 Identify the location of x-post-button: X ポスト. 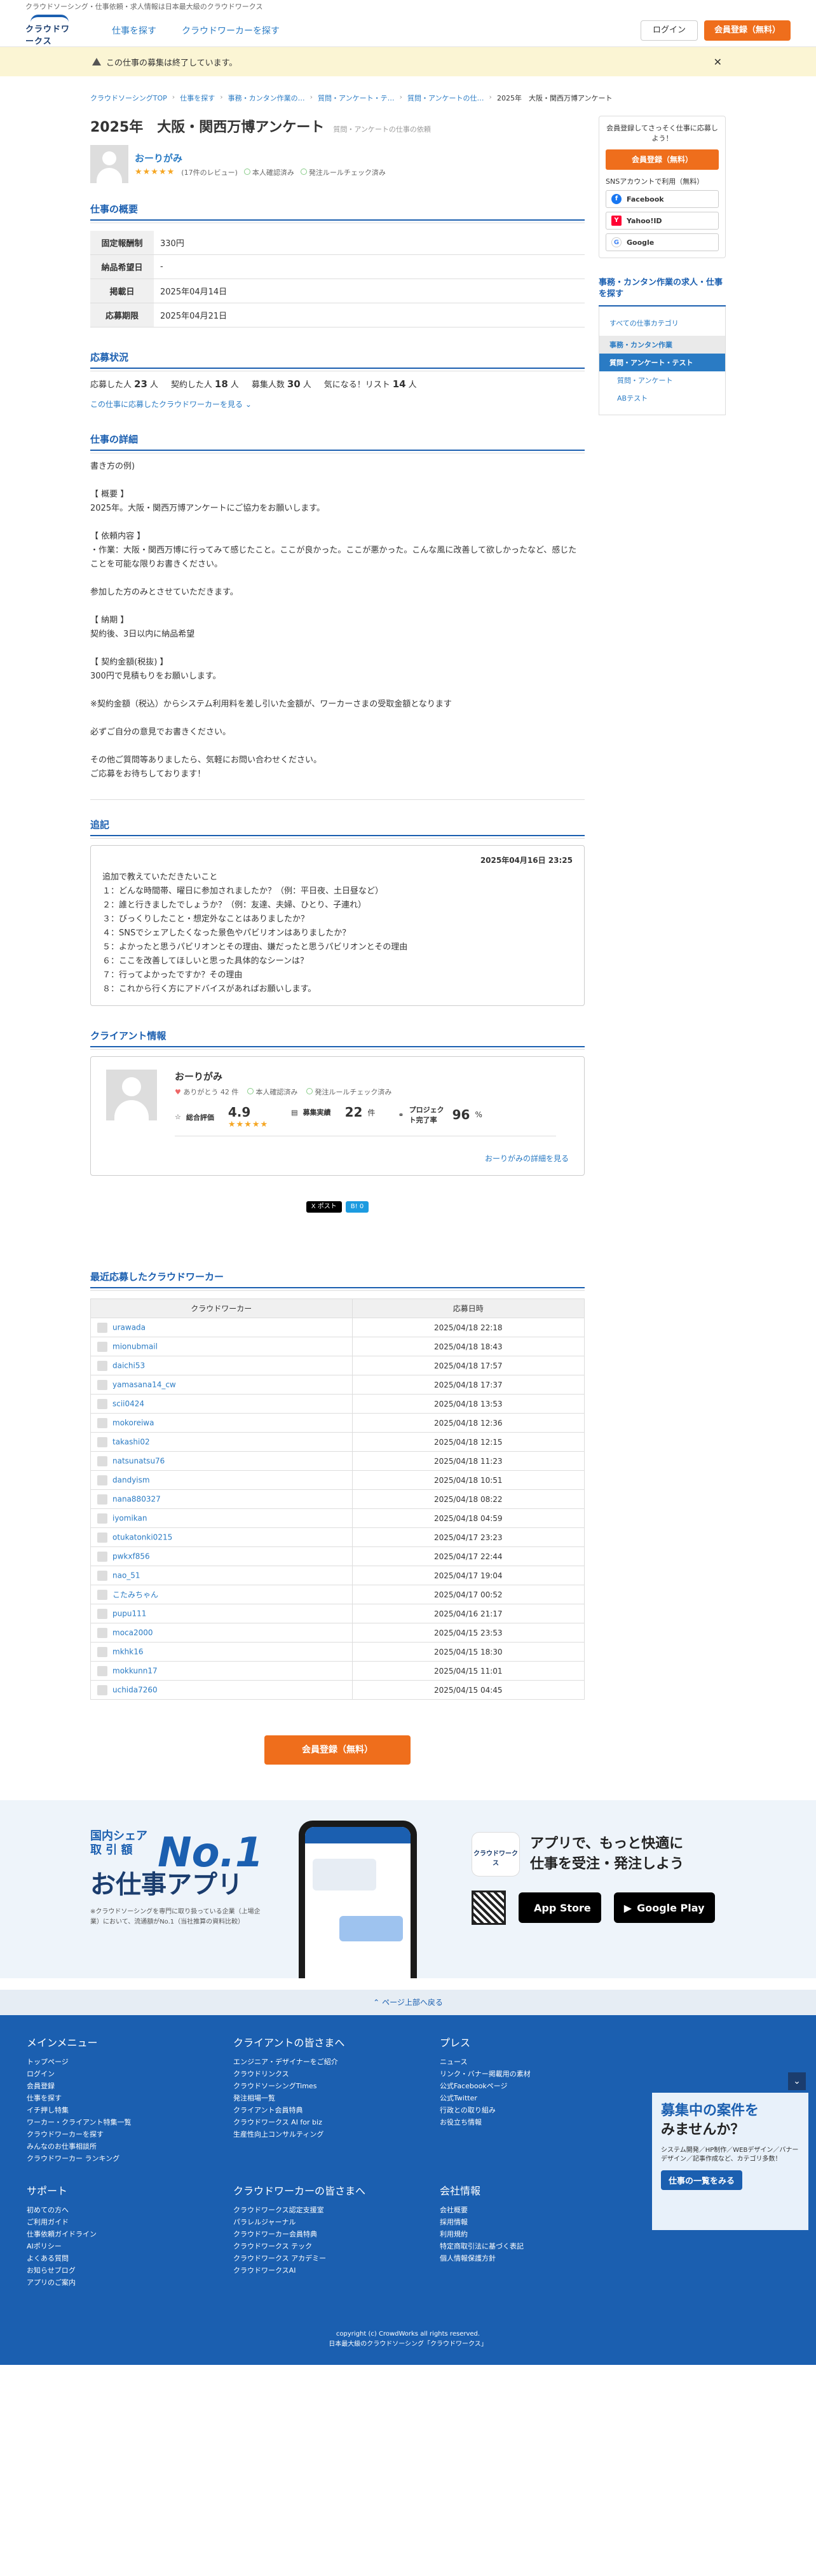
(324, 1207).